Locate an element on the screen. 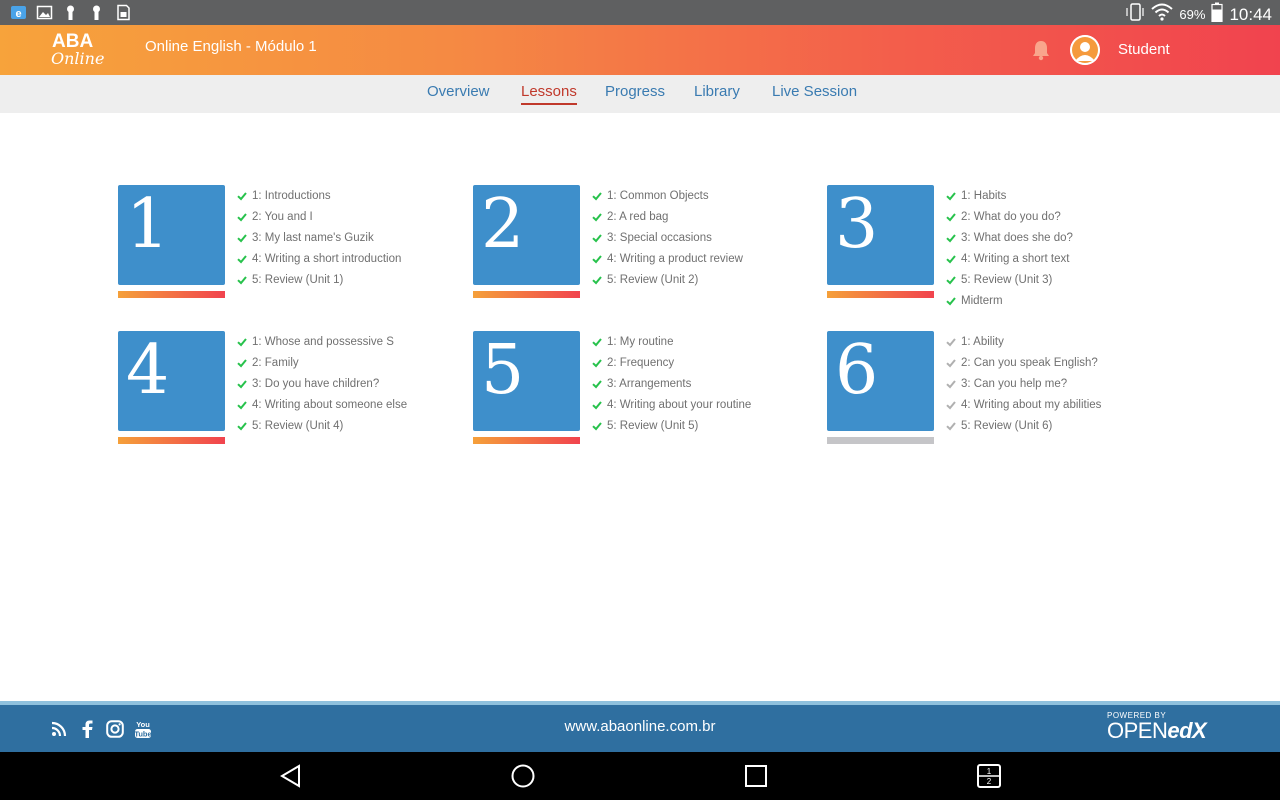 The height and width of the screenshot is (800, 1280). tab-progress: Progress is located at coordinates (635, 93).